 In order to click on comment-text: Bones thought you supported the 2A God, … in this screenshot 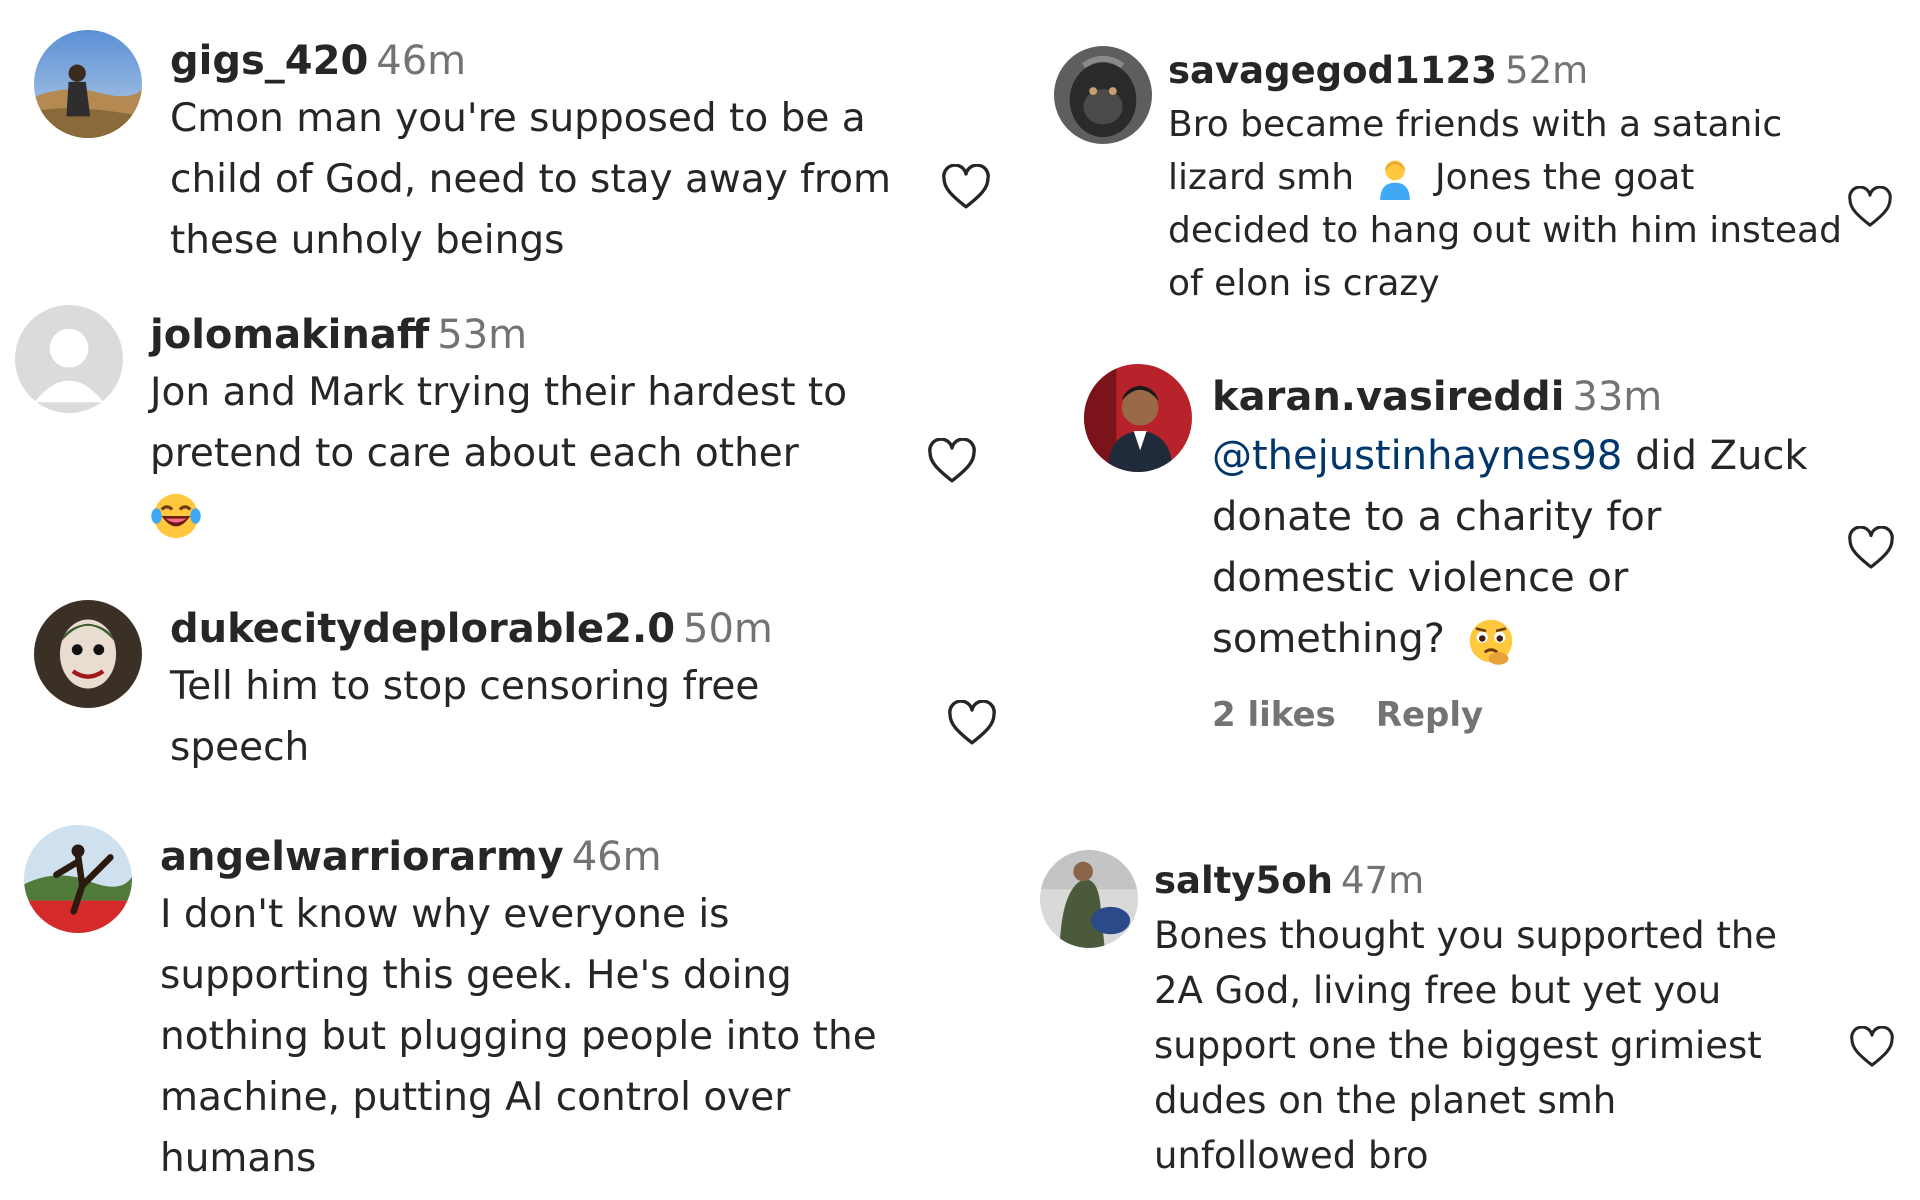, I will do `click(1466, 1045)`.